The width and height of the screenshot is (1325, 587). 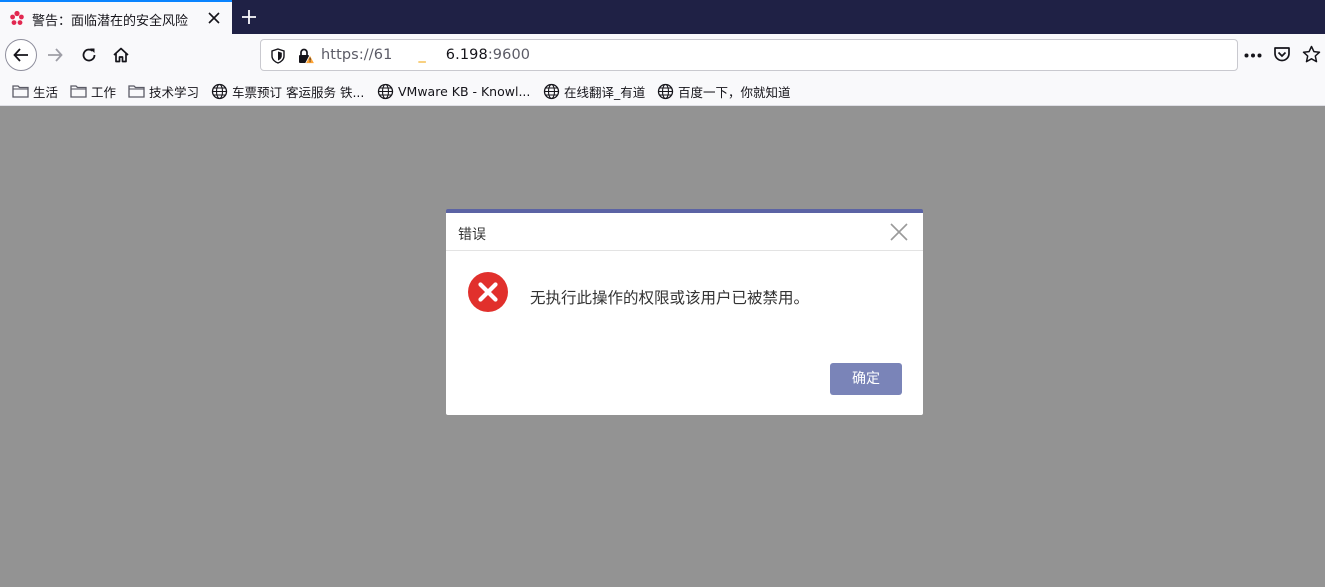 What do you see at coordinates (472, 235) in the screenshot?
I see `dialog-title: 错误` at bounding box center [472, 235].